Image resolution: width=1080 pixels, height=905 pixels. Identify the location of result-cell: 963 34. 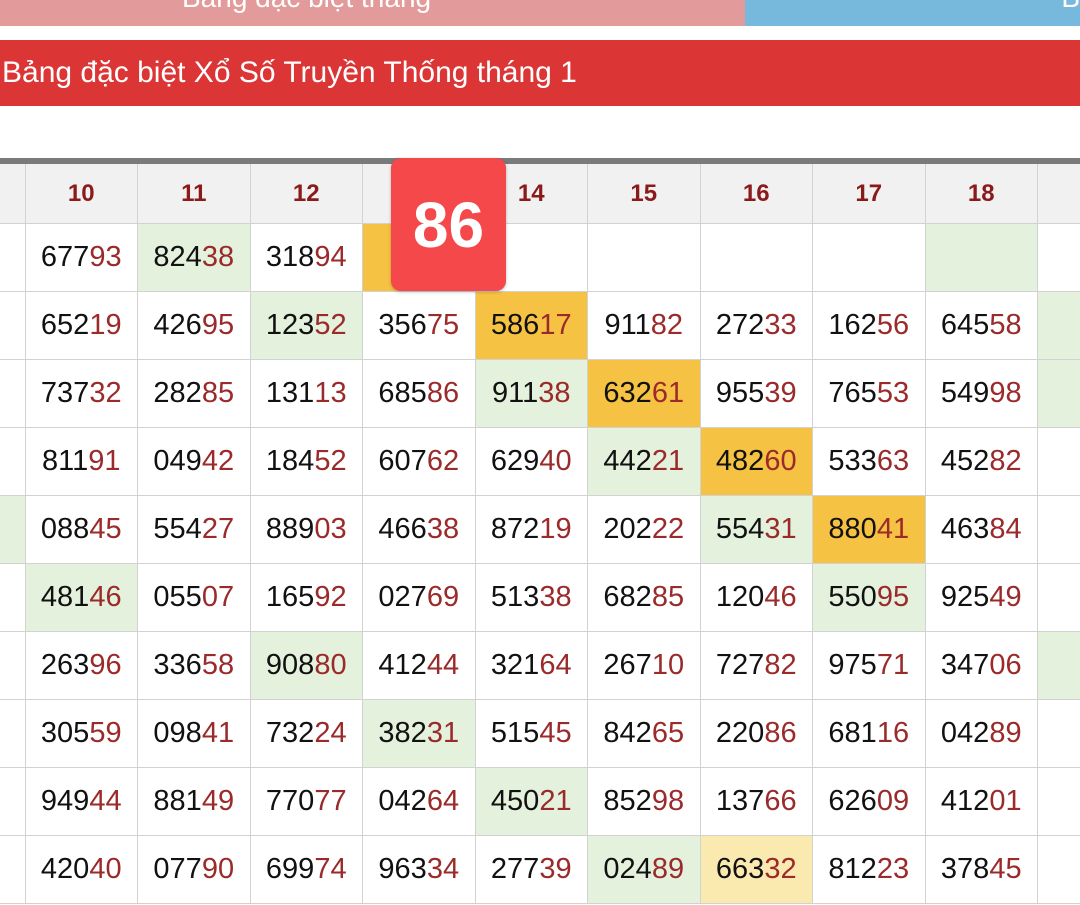
(419, 870).